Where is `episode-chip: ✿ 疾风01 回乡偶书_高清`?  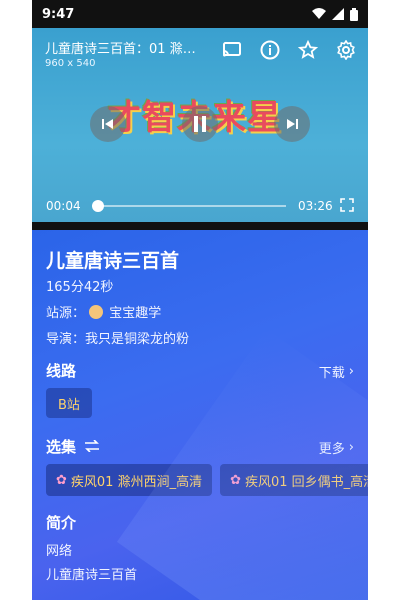
episode-chip: ✿ 疾风01 回乡偶书_高清 is located at coordinates (294, 480).